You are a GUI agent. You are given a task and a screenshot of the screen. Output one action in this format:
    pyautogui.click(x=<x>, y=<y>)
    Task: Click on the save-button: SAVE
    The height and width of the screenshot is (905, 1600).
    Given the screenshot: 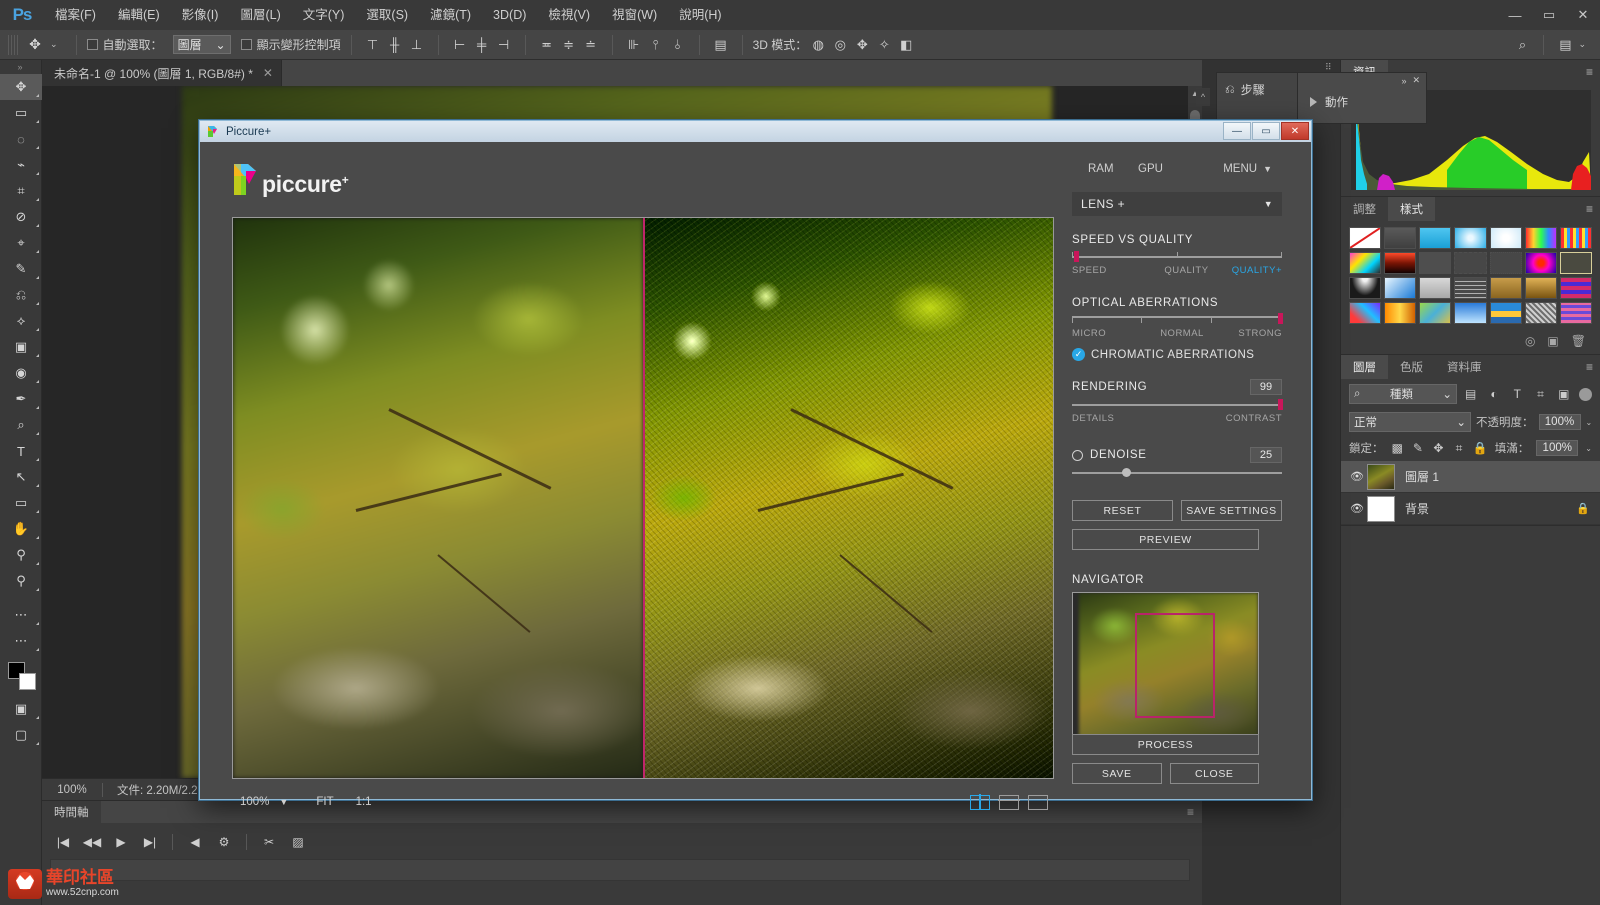 What is the action you would take?
    pyautogui.click(x=1117, y=773)
    